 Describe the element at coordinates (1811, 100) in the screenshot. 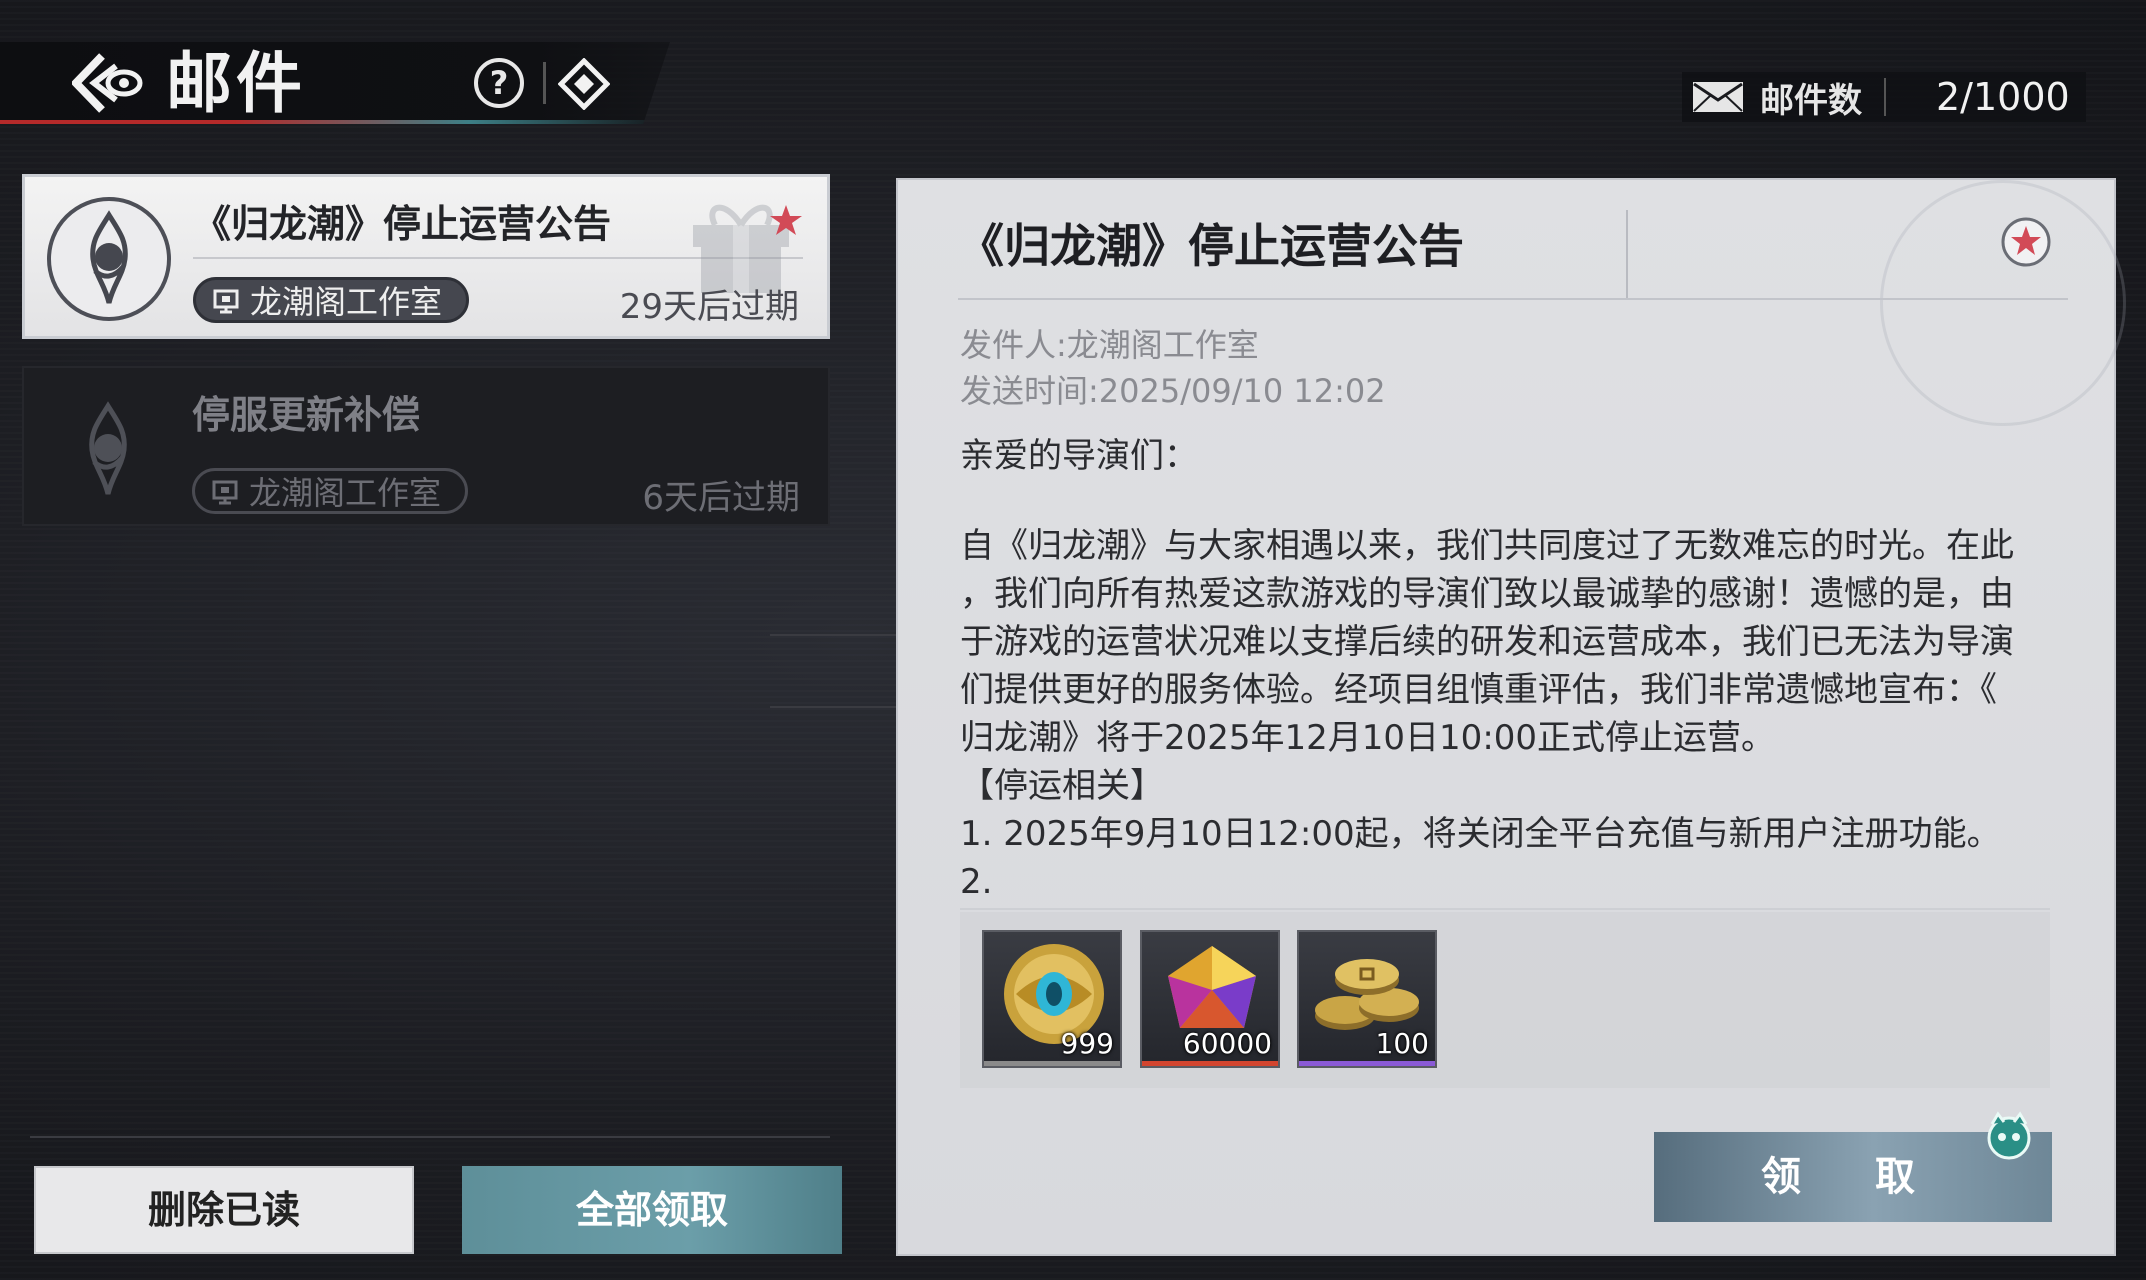

I see `mail-count-label: 邮件数` at that location.